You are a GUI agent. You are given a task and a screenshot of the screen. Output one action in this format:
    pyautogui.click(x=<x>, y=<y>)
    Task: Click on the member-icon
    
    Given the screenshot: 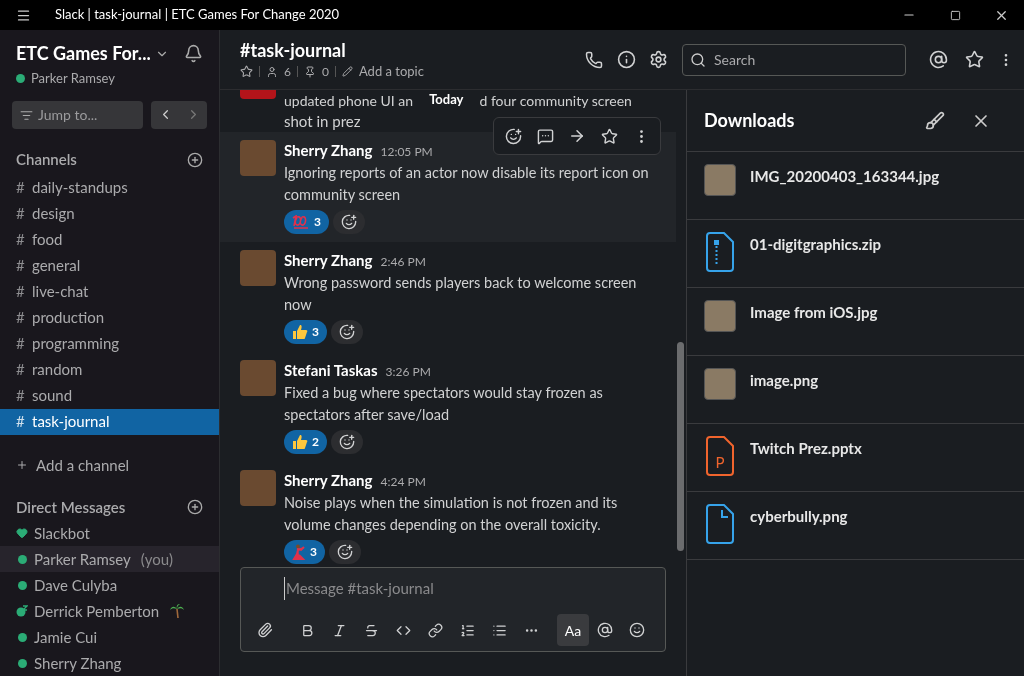 What is the action you would take?
    pyautogui.click(x=272, y=71)
    